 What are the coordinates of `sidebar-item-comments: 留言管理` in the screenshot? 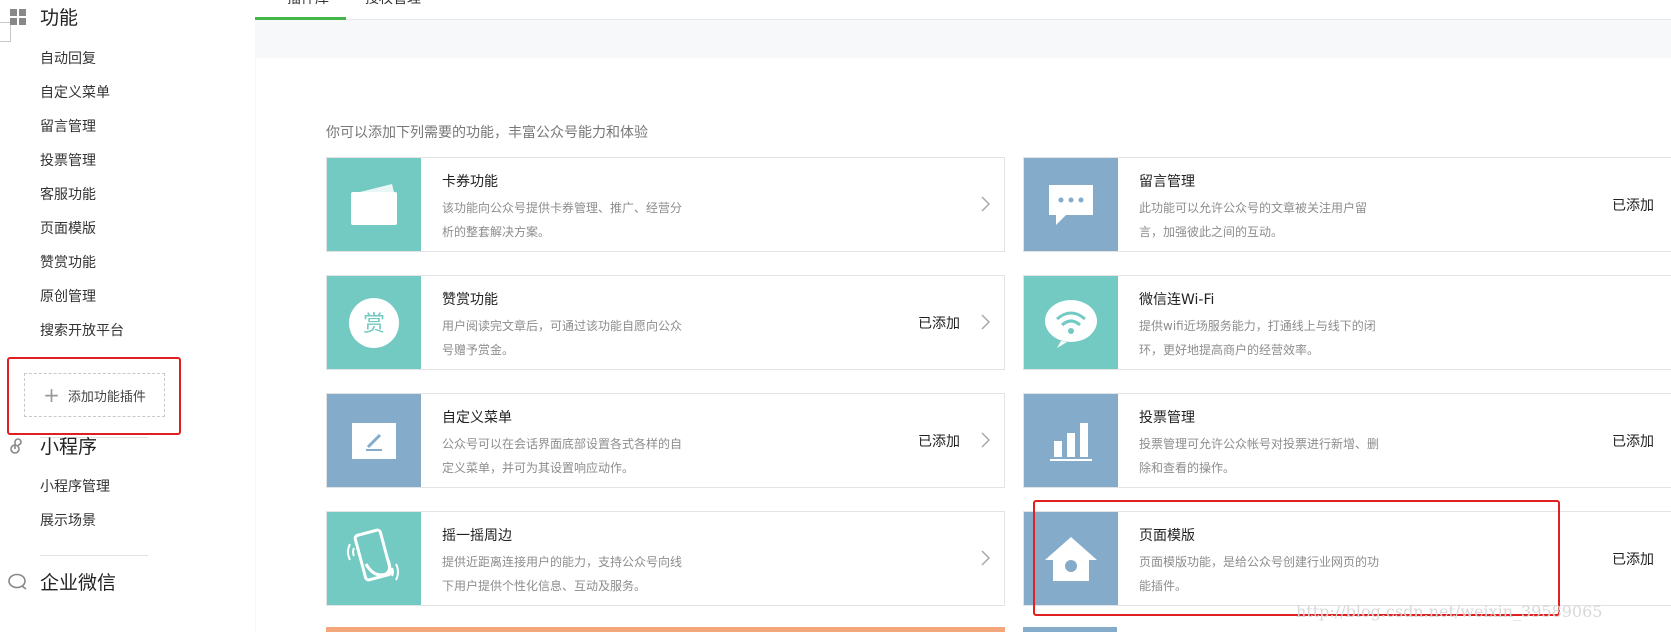 It's located at (68, 126).